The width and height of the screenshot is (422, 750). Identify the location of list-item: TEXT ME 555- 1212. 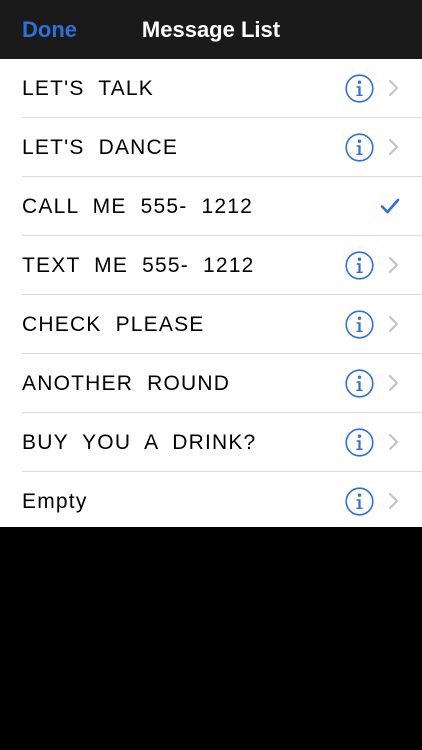
(211, 265).